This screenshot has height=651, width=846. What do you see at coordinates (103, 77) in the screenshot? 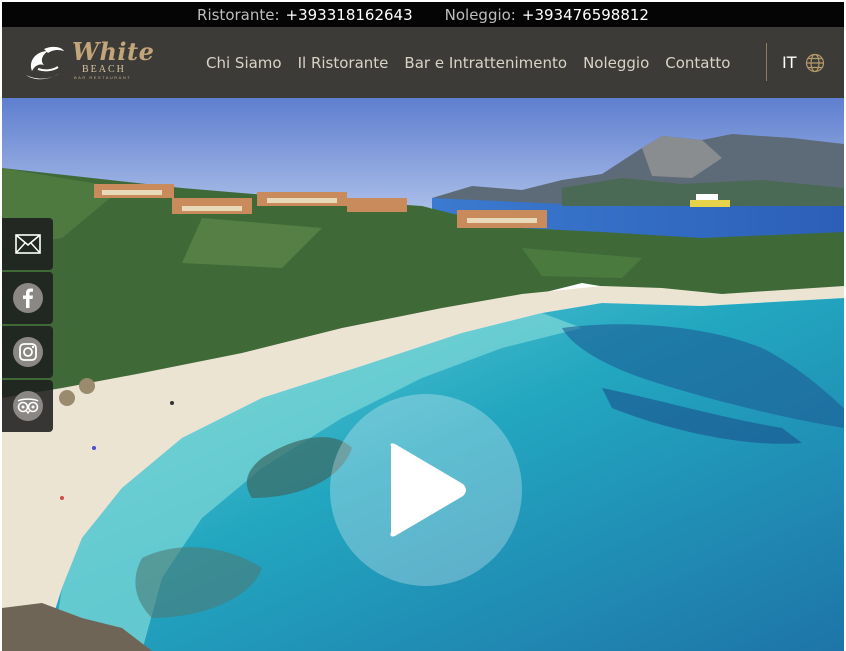
I see `logo-tagline: BAR RESTAURANT` at bounding box center [103, 77].